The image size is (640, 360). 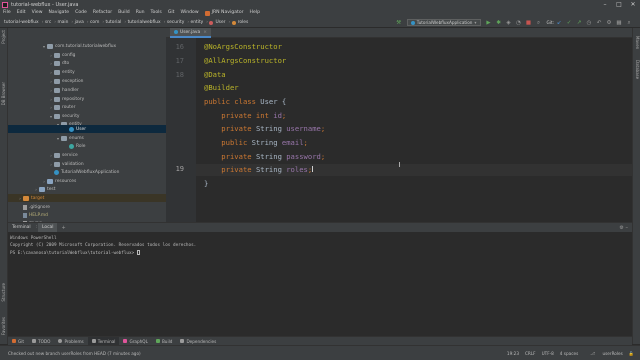 I want to click on project-structure-icon: ▦, so click(x=619, y=23).